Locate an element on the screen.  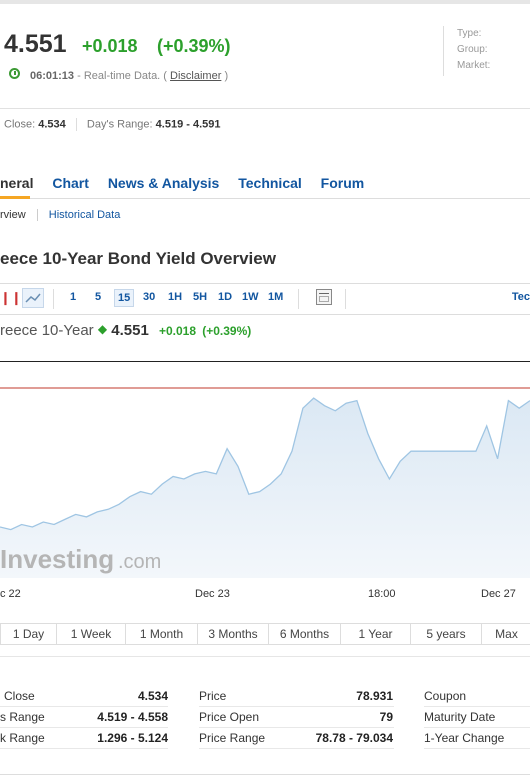
realtime-end: ) is located at coordinates (226, 76).